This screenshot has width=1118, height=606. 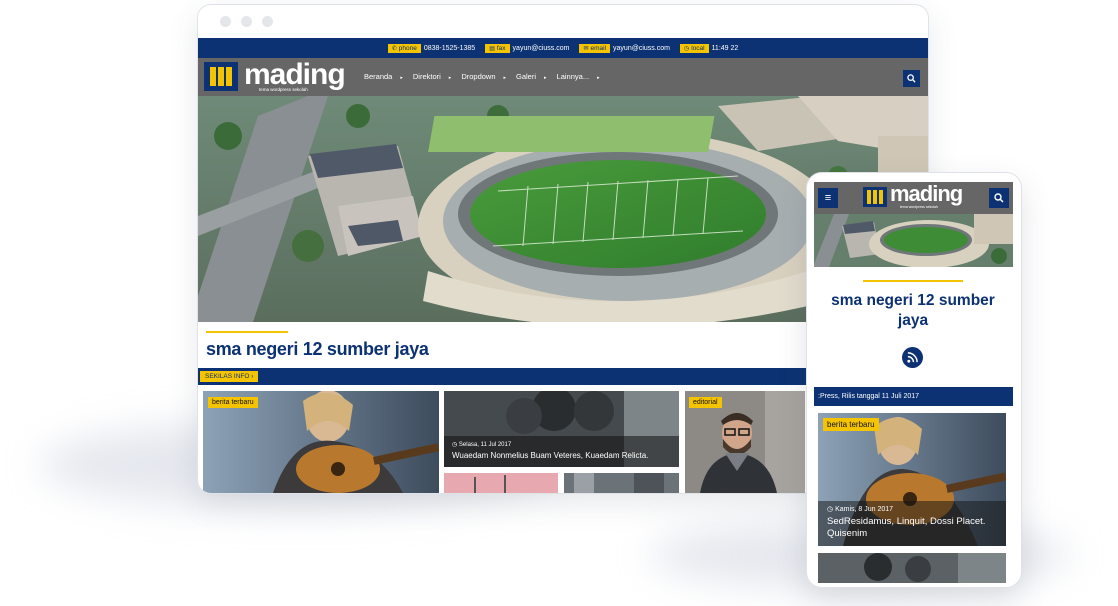 What do you see at coordinates (501, 48) in the screenshot?
I see `fax-label: fax` at bounding box center [501, 48].